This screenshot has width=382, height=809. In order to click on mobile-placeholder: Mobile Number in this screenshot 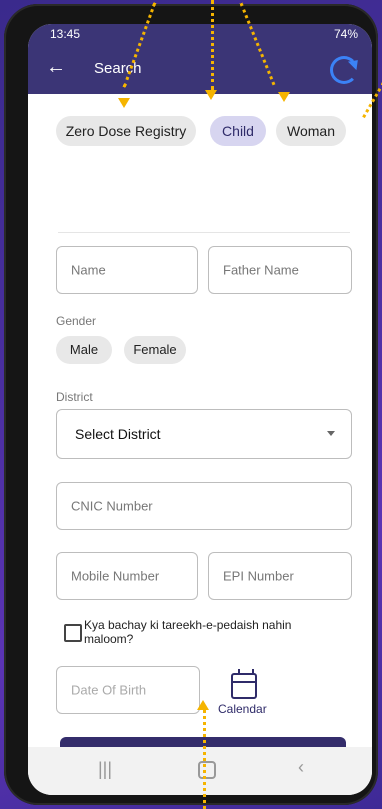, I will do `click(115, 576)`.